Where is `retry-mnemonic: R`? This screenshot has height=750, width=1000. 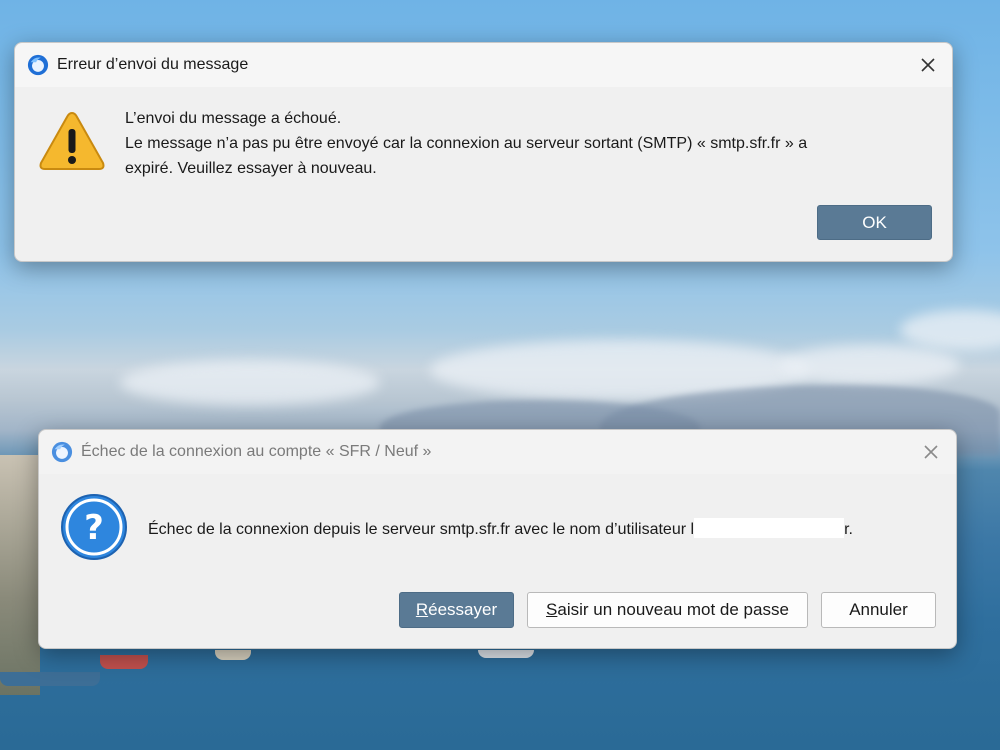
retry-mnemonic: R is located at coordinates (422, 609).